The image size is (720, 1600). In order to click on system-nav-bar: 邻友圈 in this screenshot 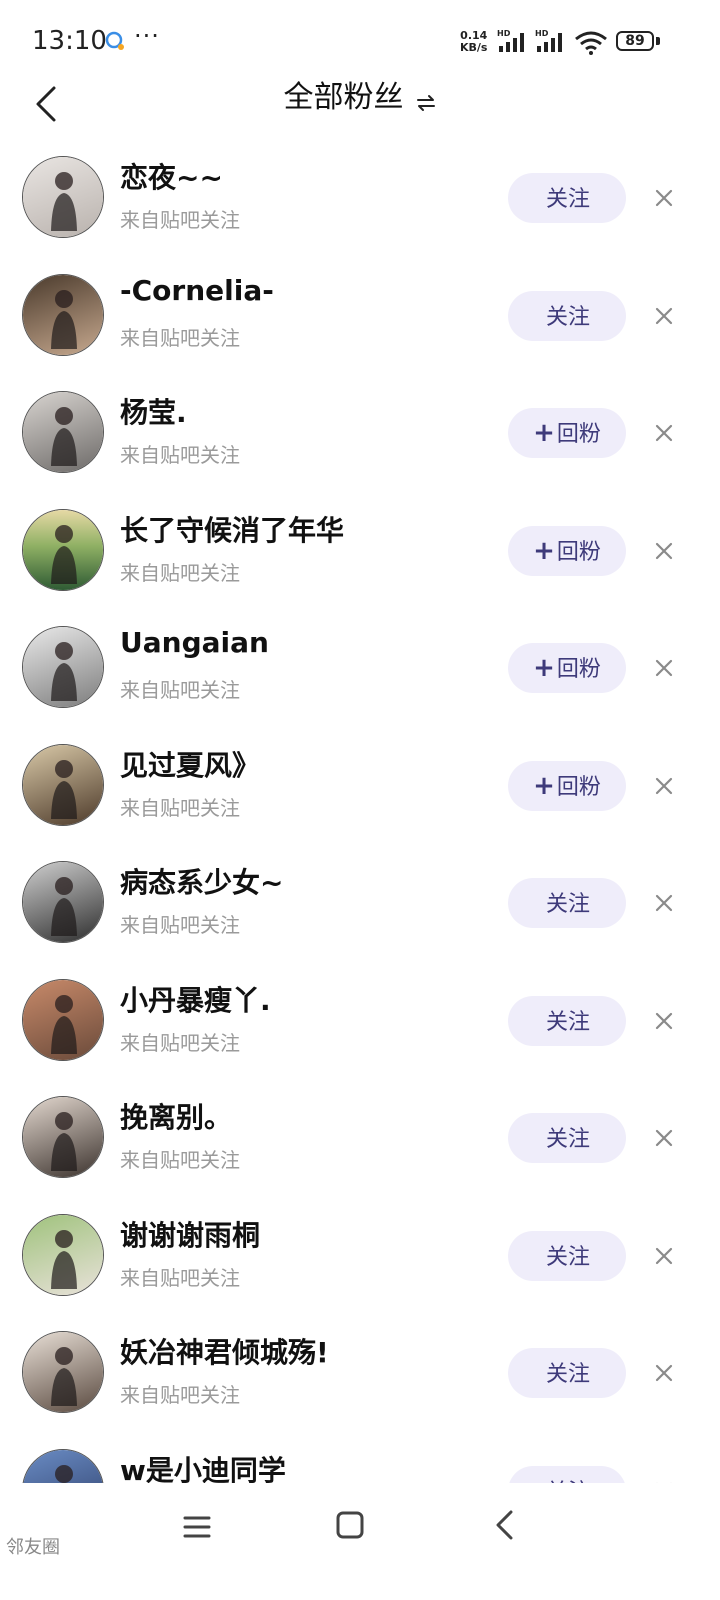, I will do `click(360, 1541)`.